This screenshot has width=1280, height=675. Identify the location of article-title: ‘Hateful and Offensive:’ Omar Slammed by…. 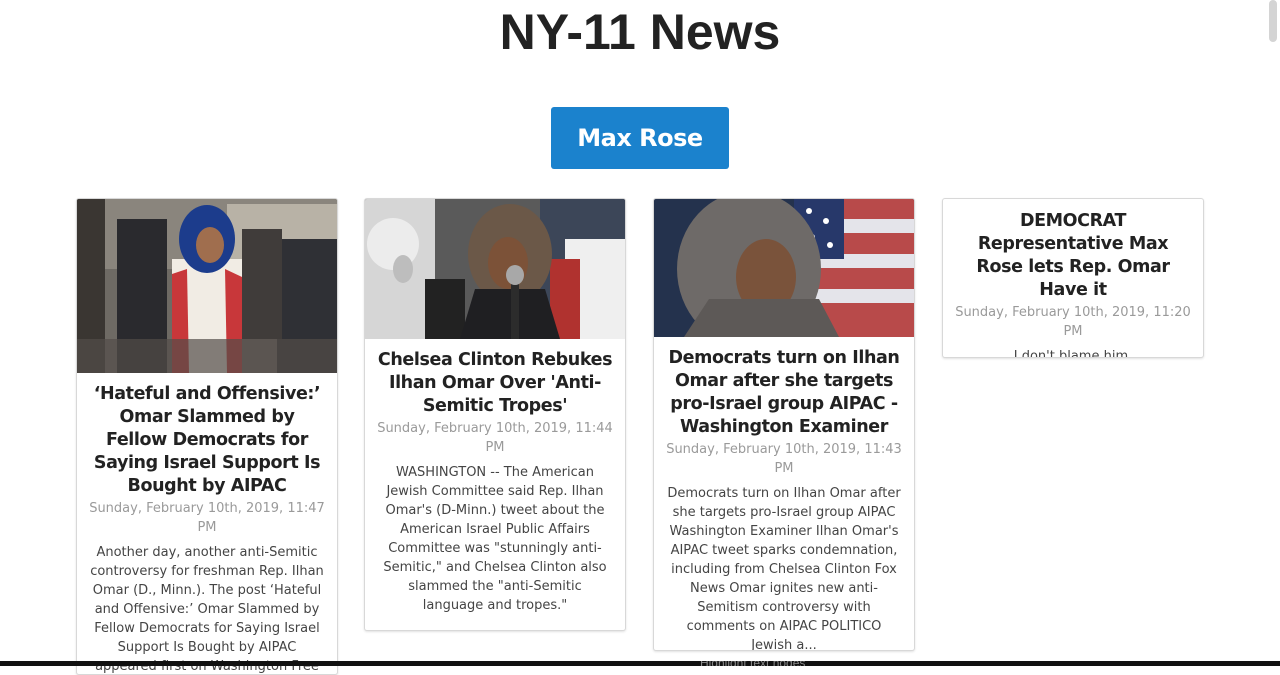
(207, 440).